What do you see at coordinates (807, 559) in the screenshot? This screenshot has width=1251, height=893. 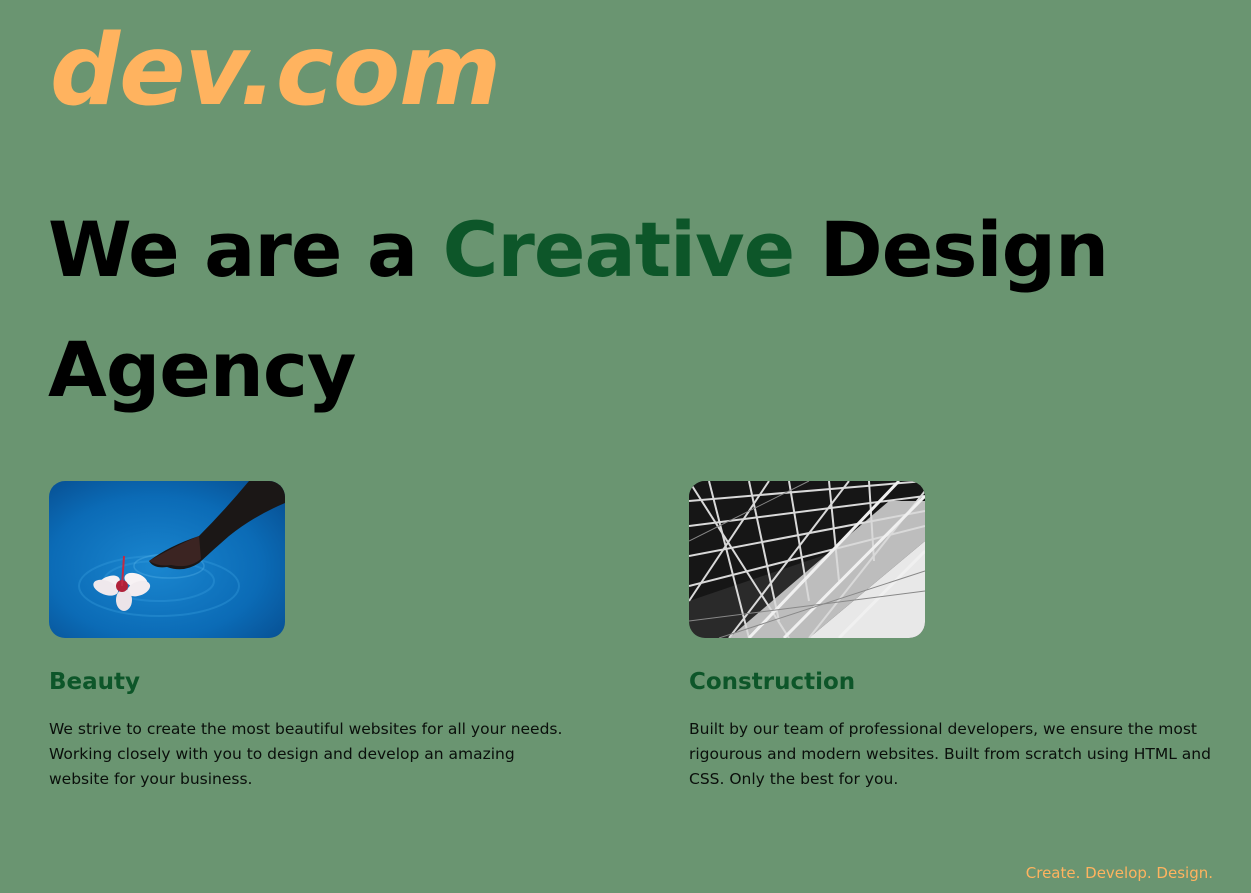 I see `construction-image` at bounding box center [807, 559].